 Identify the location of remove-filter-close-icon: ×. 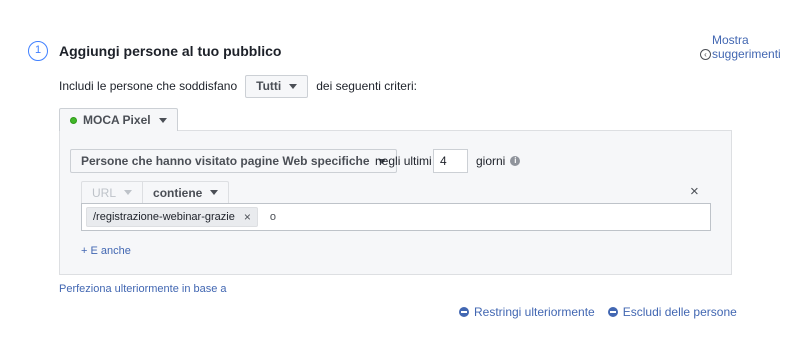
(694, 191).